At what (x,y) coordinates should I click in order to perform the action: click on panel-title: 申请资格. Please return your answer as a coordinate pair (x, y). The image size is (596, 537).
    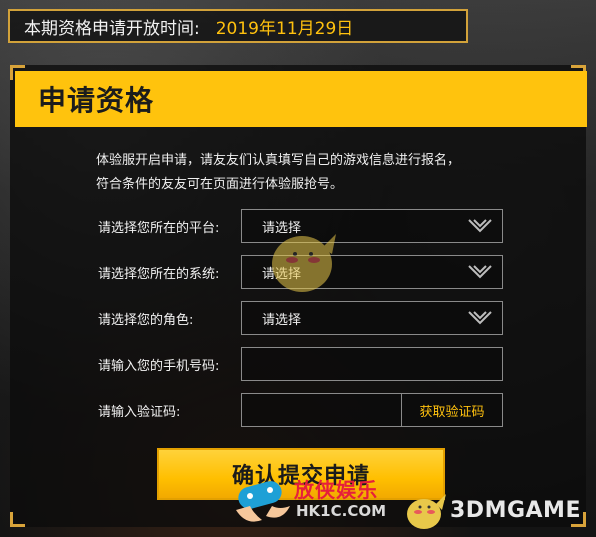
    Looking at the image, I should click on (96, 100).